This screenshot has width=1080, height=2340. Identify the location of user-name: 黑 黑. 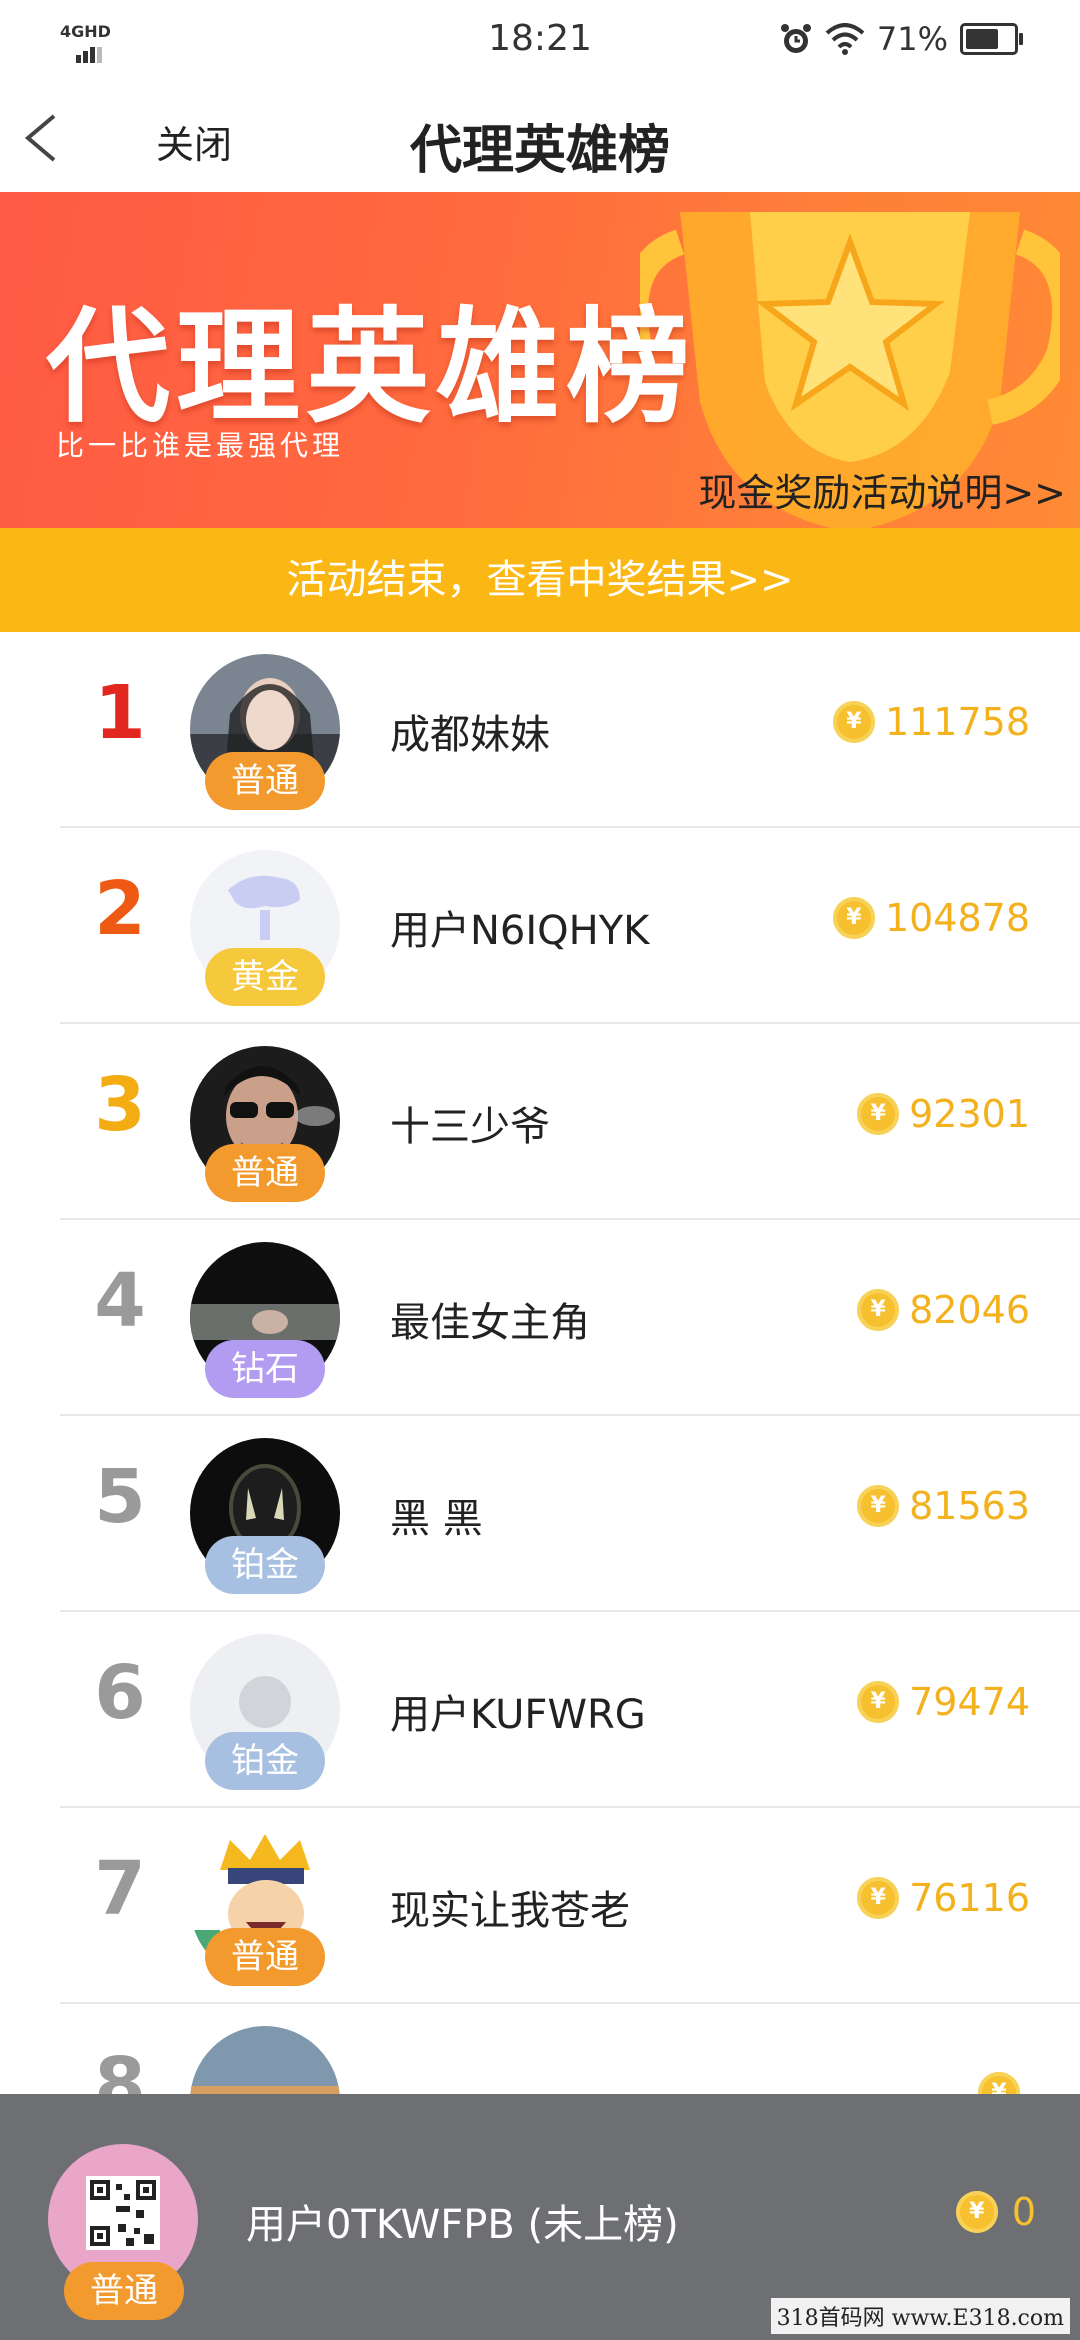
(436, 1519).